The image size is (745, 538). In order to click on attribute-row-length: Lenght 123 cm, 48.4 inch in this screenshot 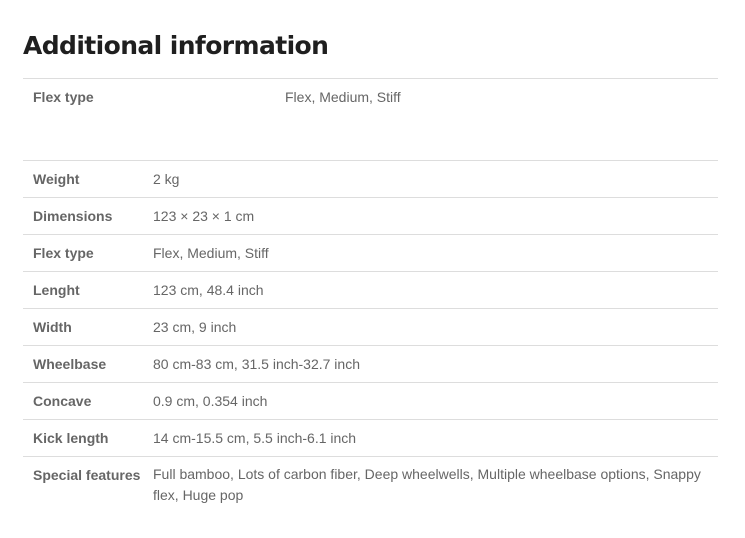, I will do `click(370, 290)`.